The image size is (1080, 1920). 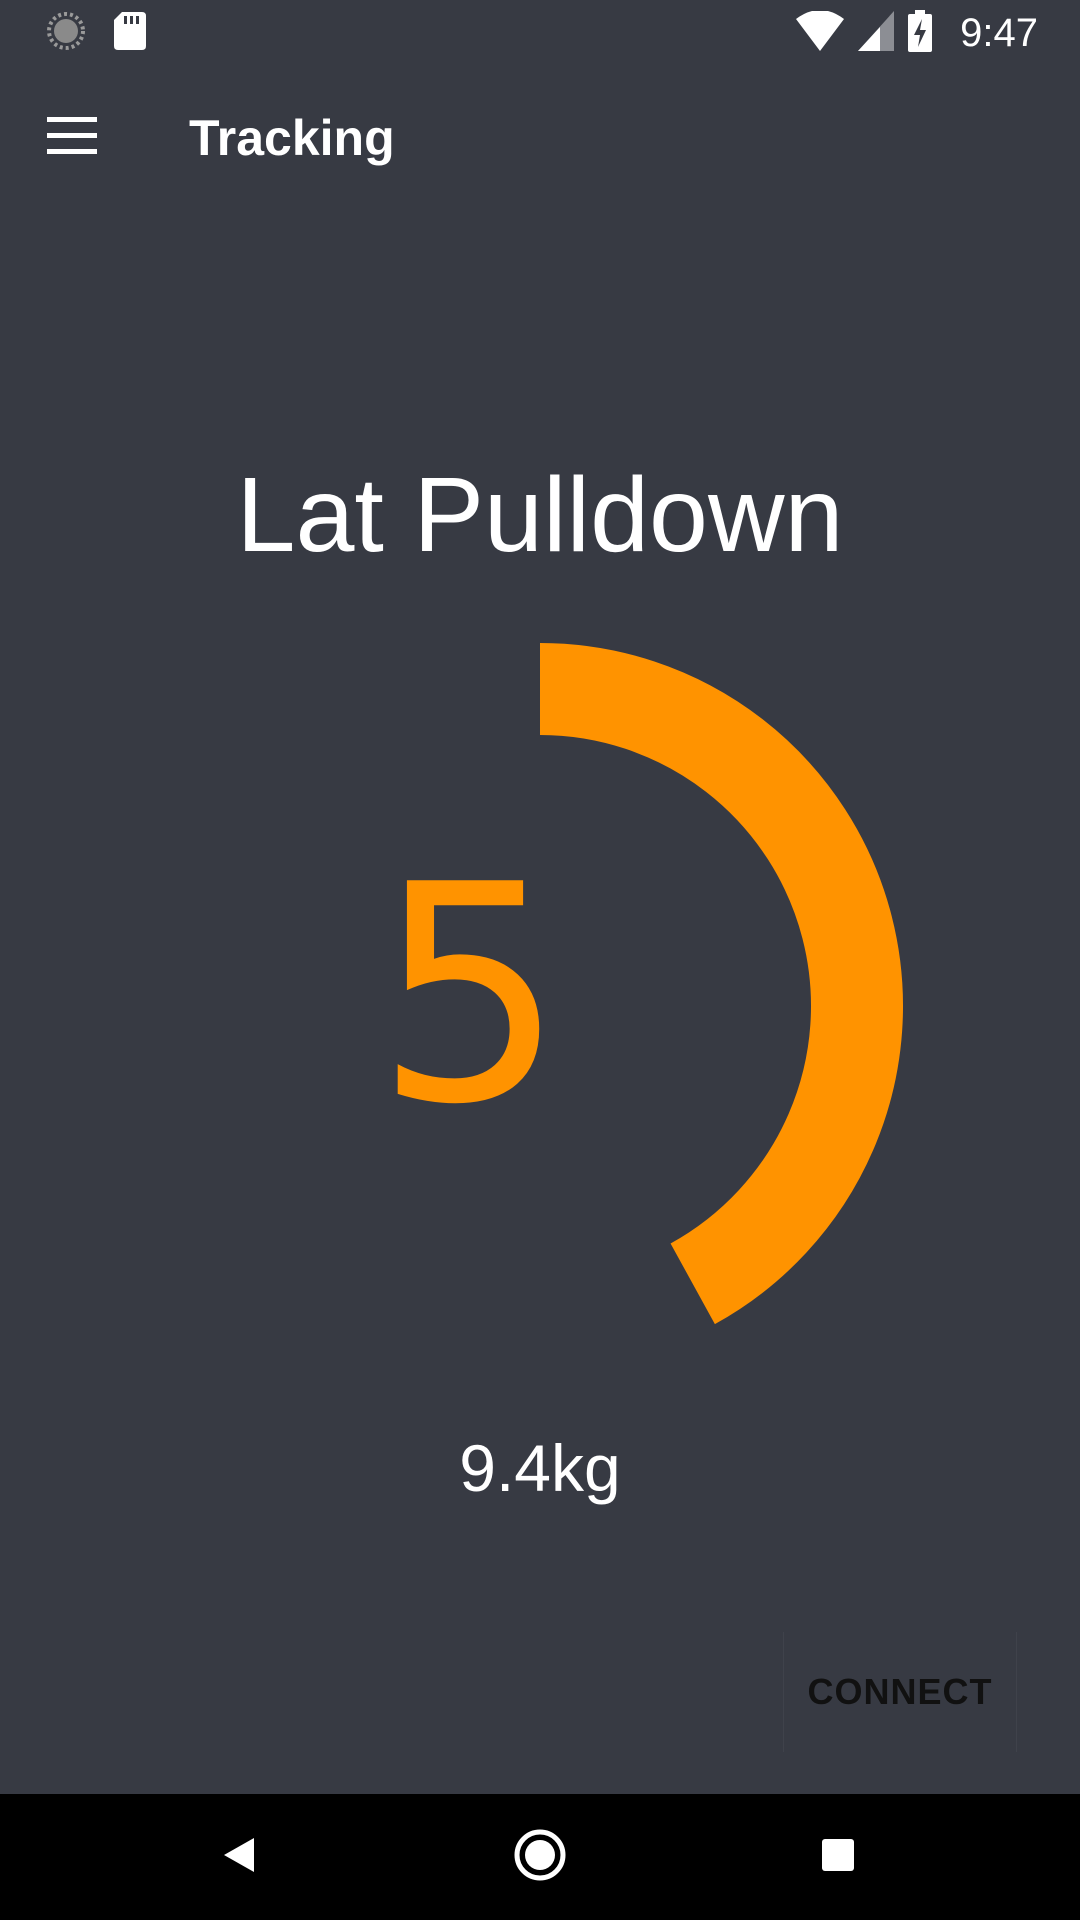 I want to click on home-button, so click(x=540, y=1857).